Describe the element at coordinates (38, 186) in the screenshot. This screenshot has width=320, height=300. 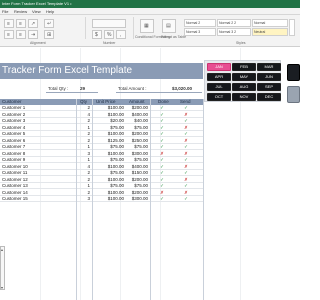
I see `customer-cell: Customer 13` at that location.